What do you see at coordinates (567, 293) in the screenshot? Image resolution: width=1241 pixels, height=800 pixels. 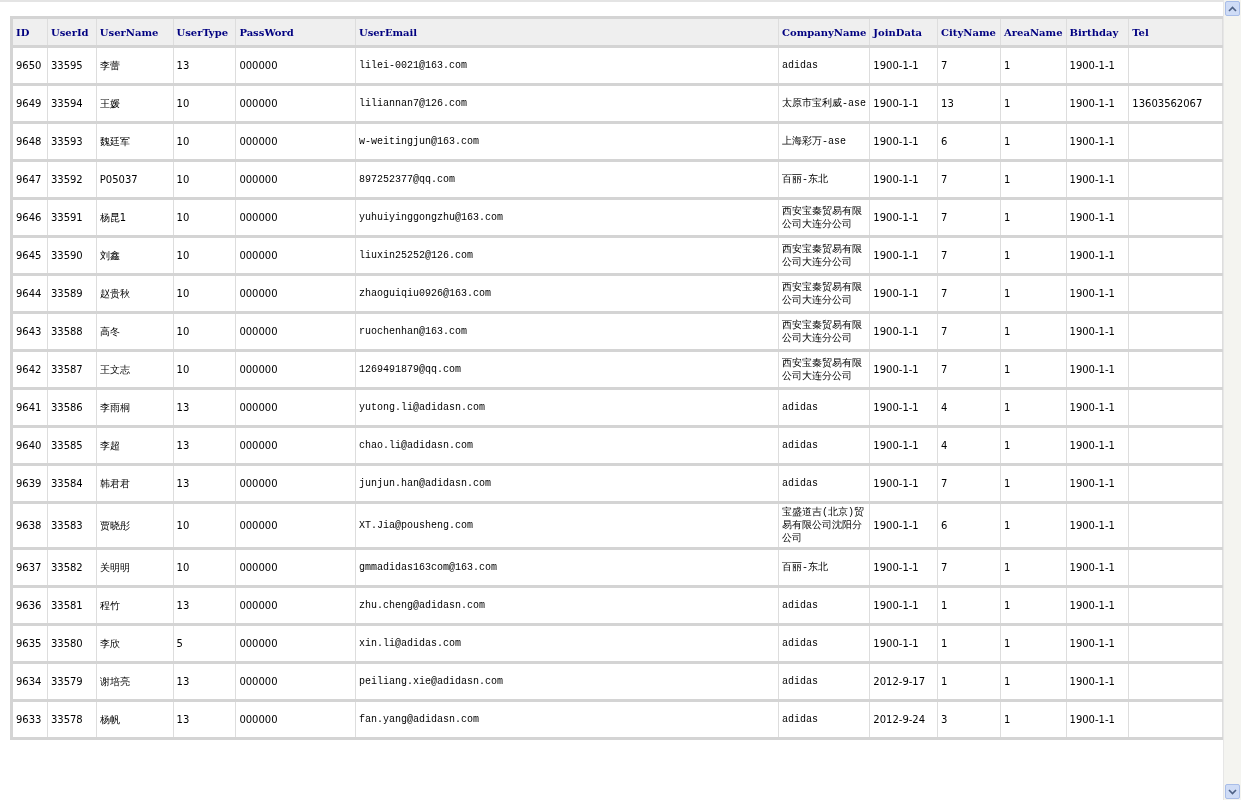 I see `table-cell: zhaoguiqiu0926@163.com` at bounding box center [567, 293].